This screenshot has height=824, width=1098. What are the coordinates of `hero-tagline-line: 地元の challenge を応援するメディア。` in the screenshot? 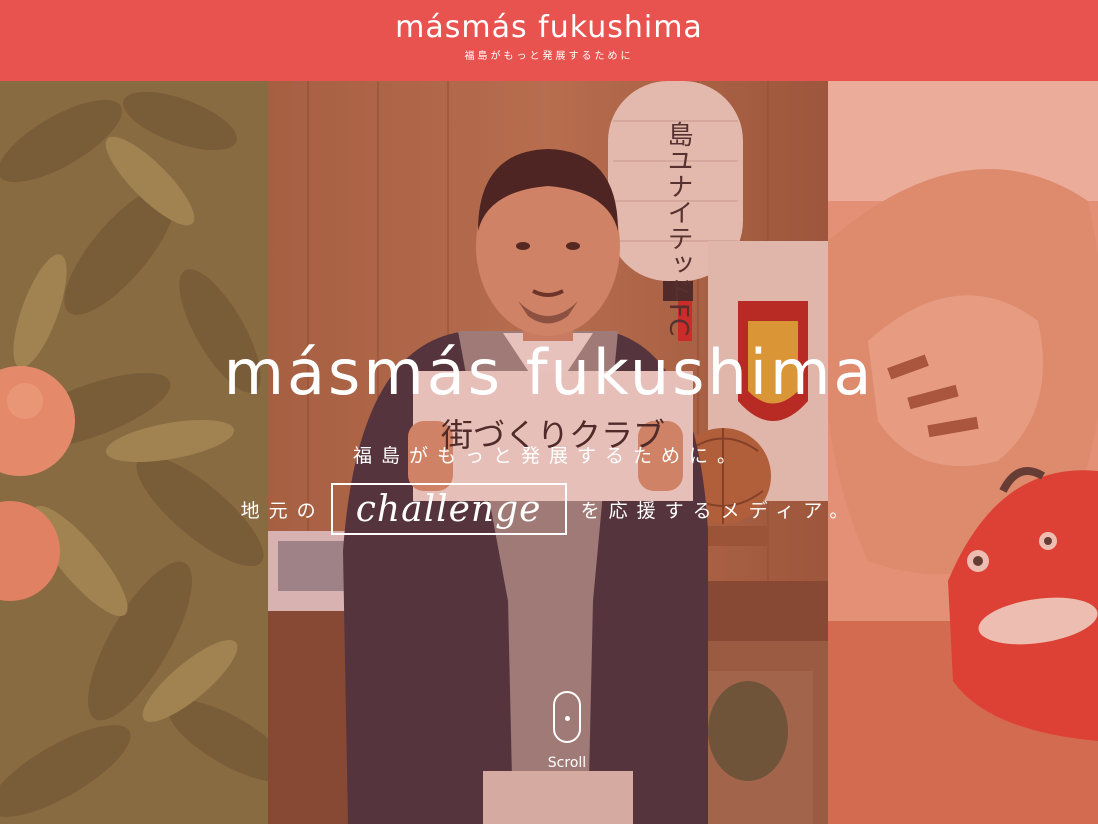 It's located at (549, 509).